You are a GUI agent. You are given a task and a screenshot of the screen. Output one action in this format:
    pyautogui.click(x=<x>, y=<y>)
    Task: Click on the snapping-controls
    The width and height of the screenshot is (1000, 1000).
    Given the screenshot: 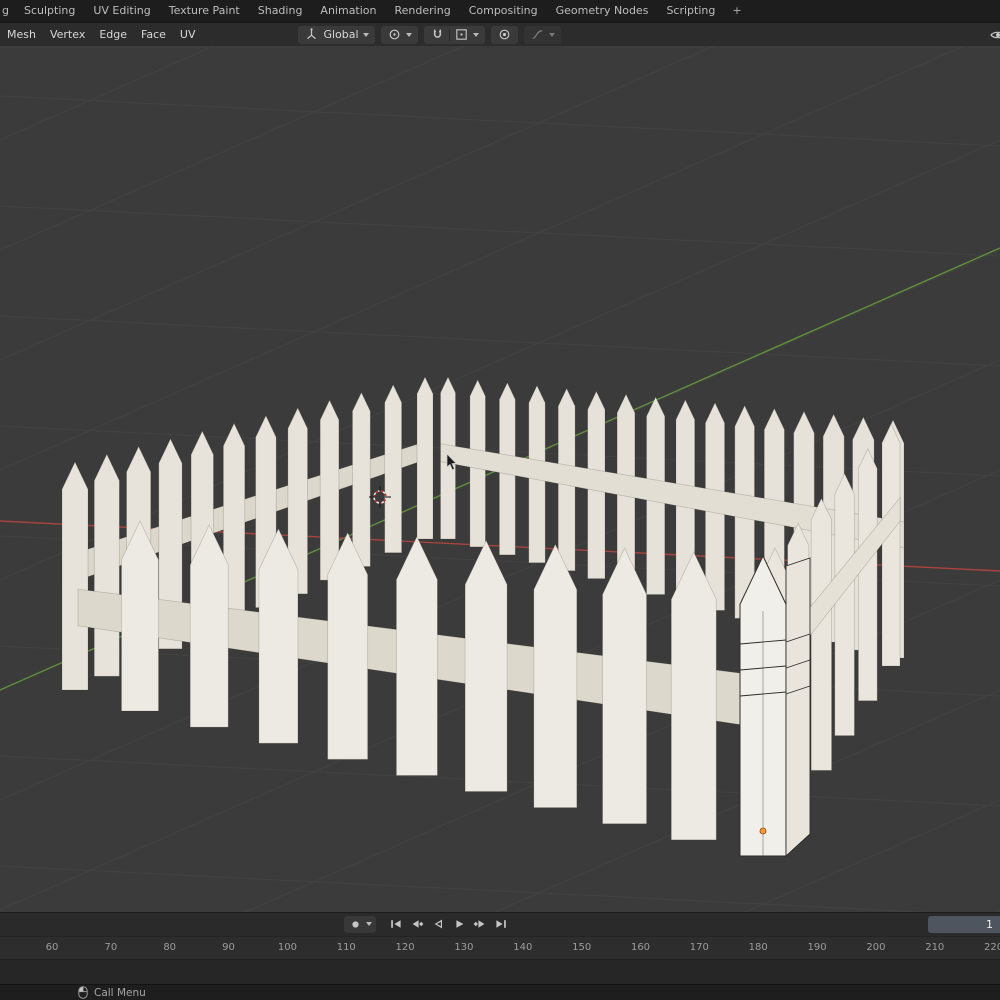 What is the action you would take?
    pyautogui.click(x=454, y=34)
    